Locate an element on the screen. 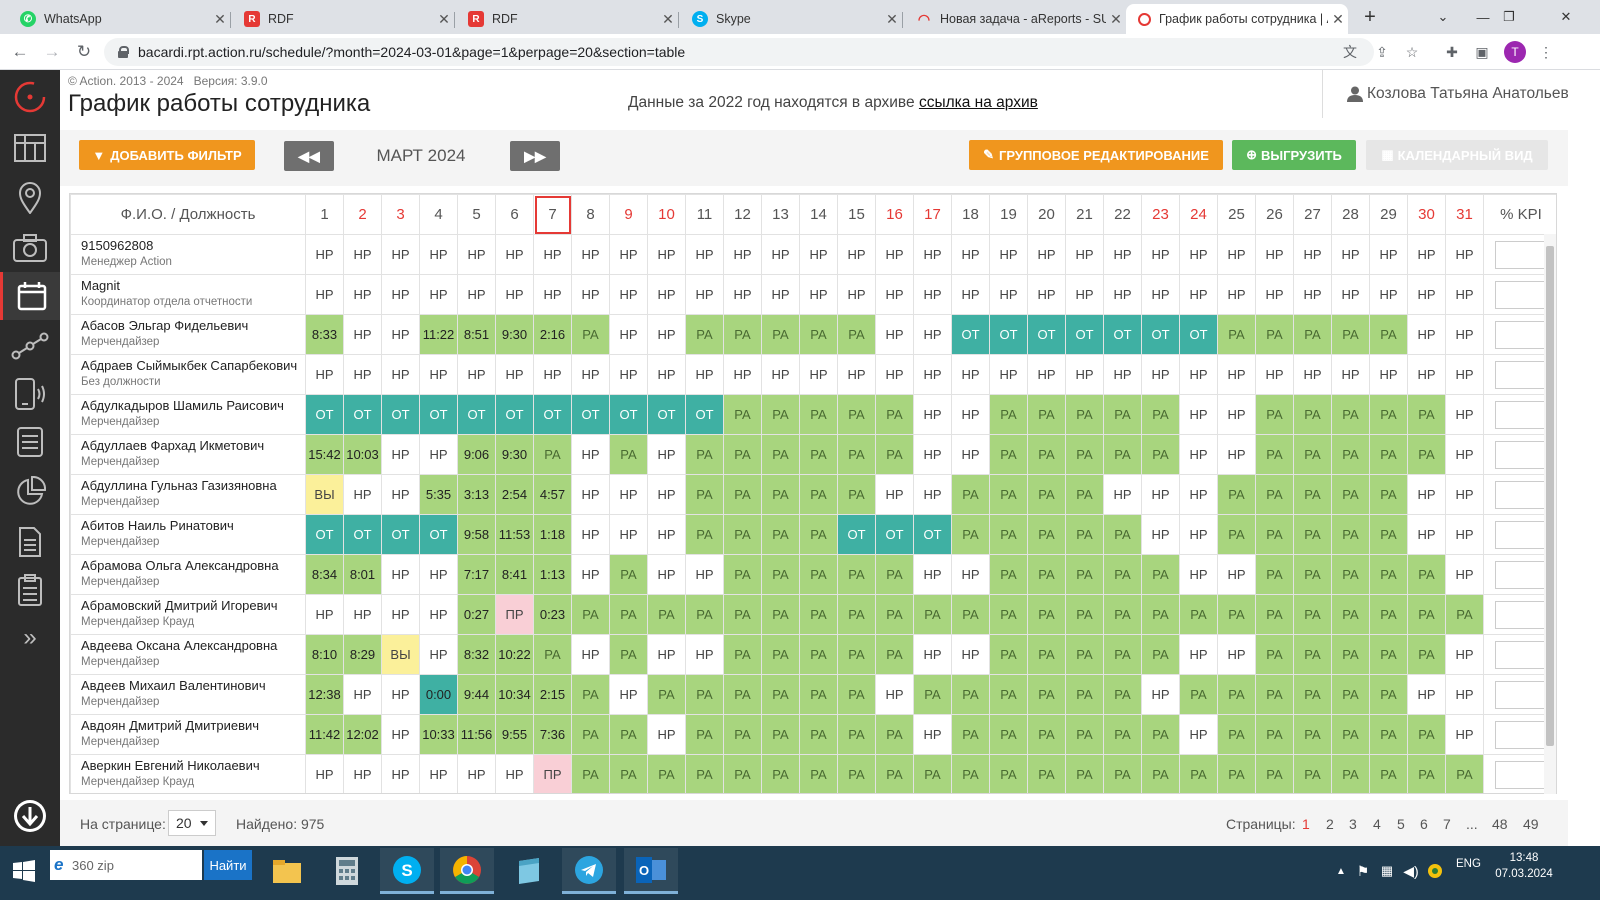  schedule-cell: ПР is located at coordinates (552, 773).